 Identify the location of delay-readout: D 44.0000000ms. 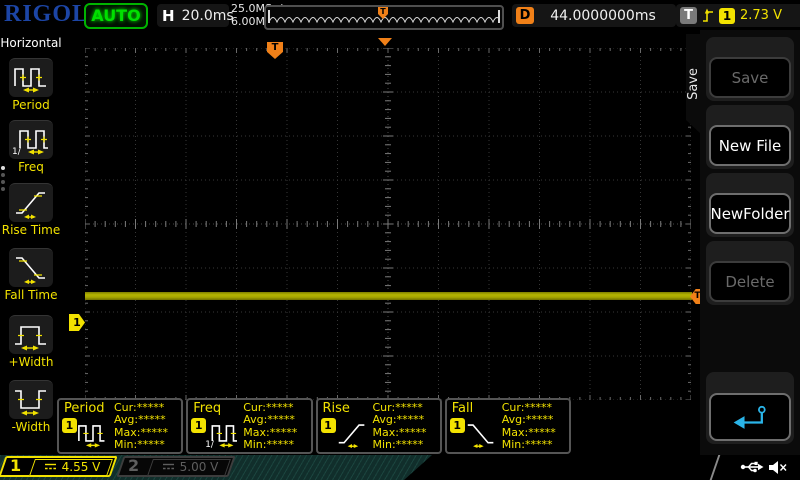
(594, 15).